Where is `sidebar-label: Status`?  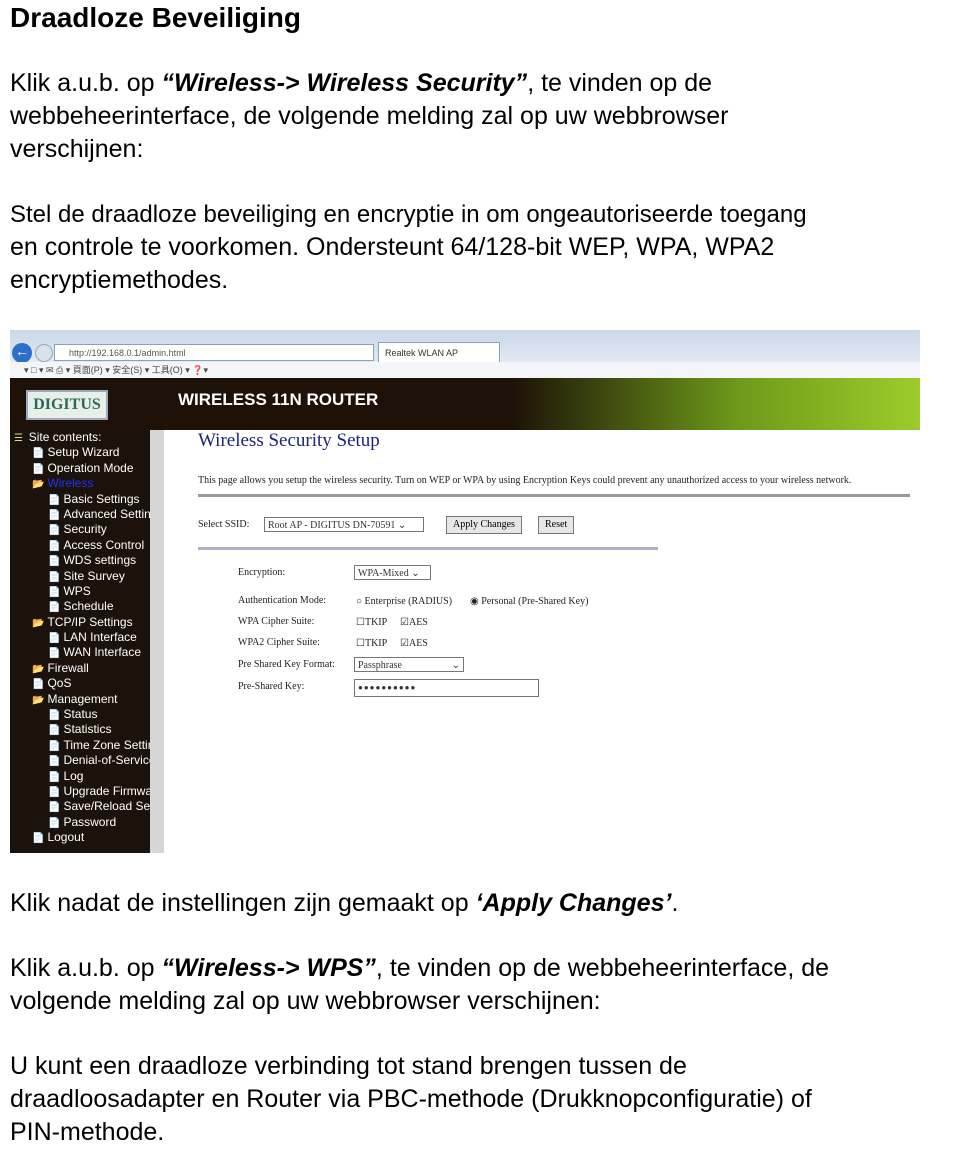 sidebar-label: Status is located at coordinates (80, 714).